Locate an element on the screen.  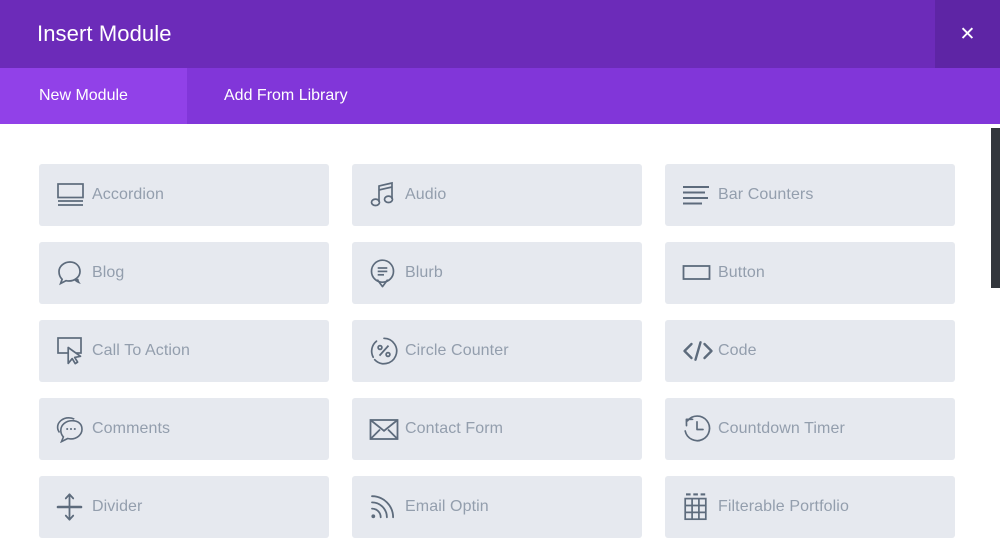
module-label: Email Optin is located at coordinates (447, 506).